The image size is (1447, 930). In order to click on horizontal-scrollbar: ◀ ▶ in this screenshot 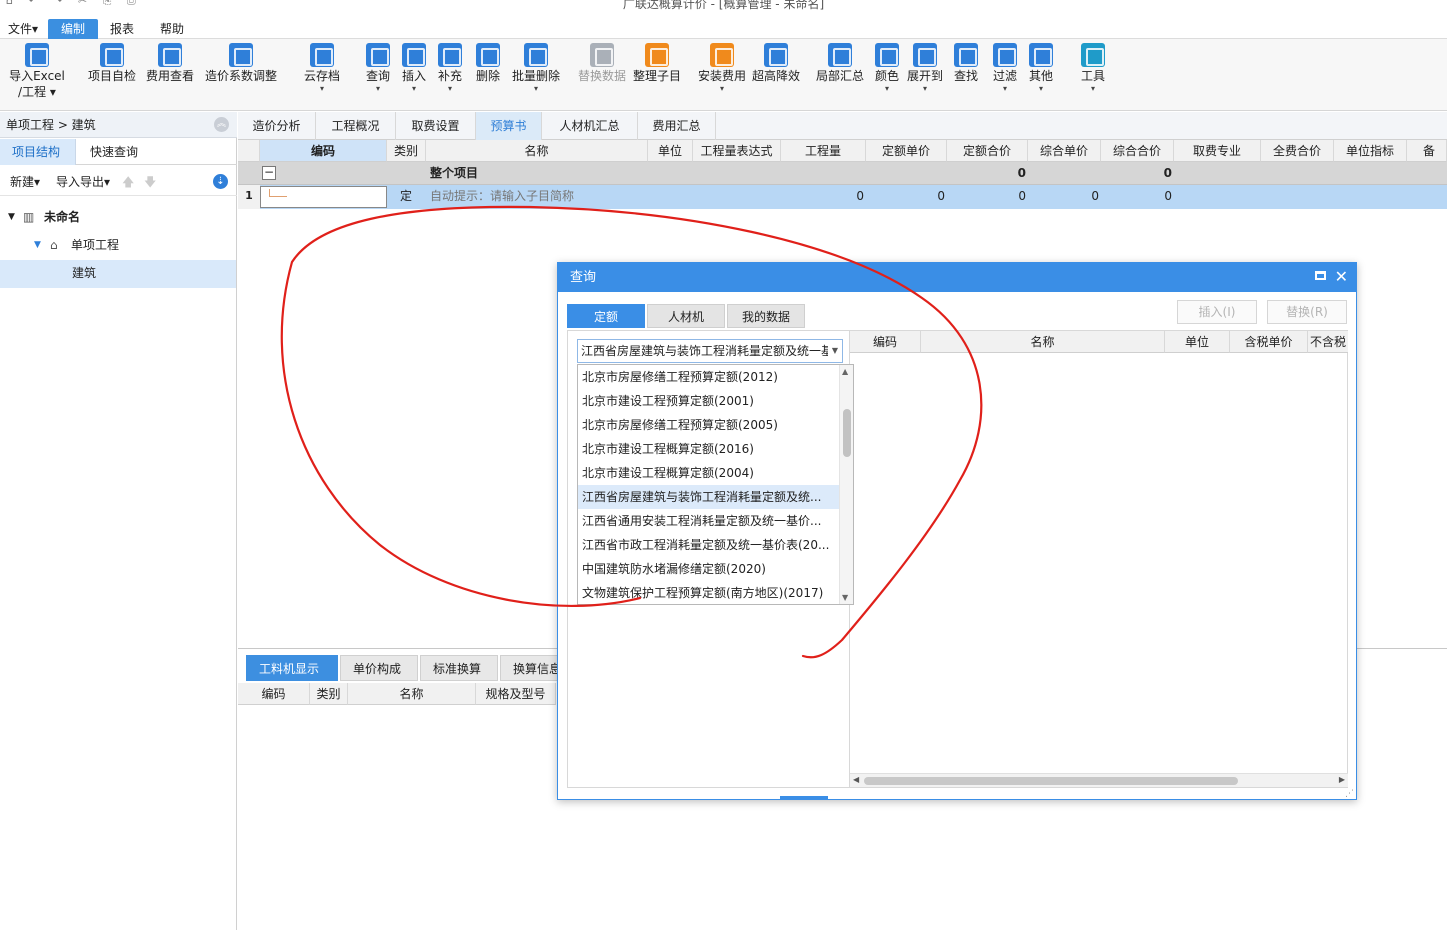, I will do `click(1099, 780)`.